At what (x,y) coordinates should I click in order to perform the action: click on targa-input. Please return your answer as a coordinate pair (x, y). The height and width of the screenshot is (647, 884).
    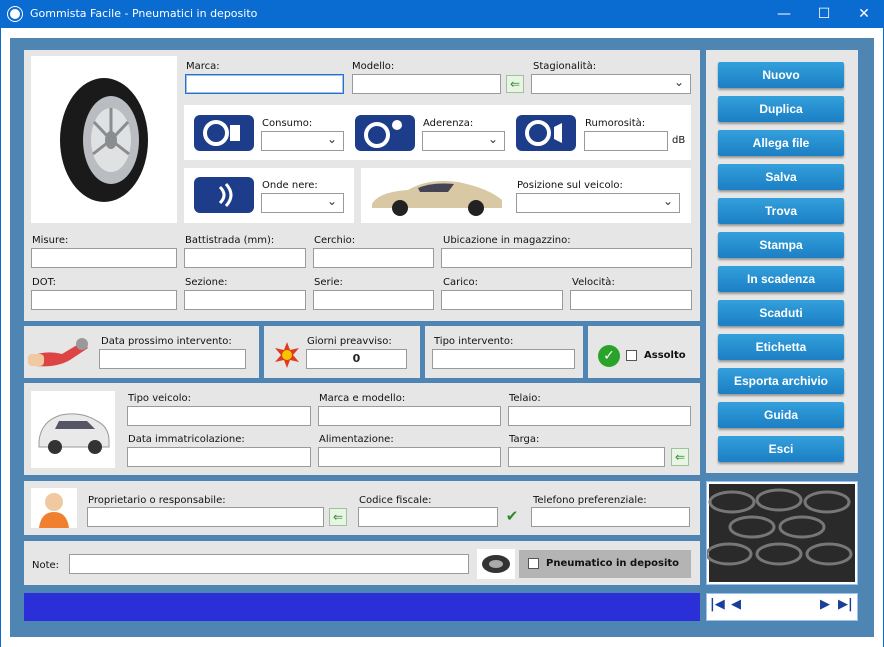
    Looking at the image, I should click on (586, 457).